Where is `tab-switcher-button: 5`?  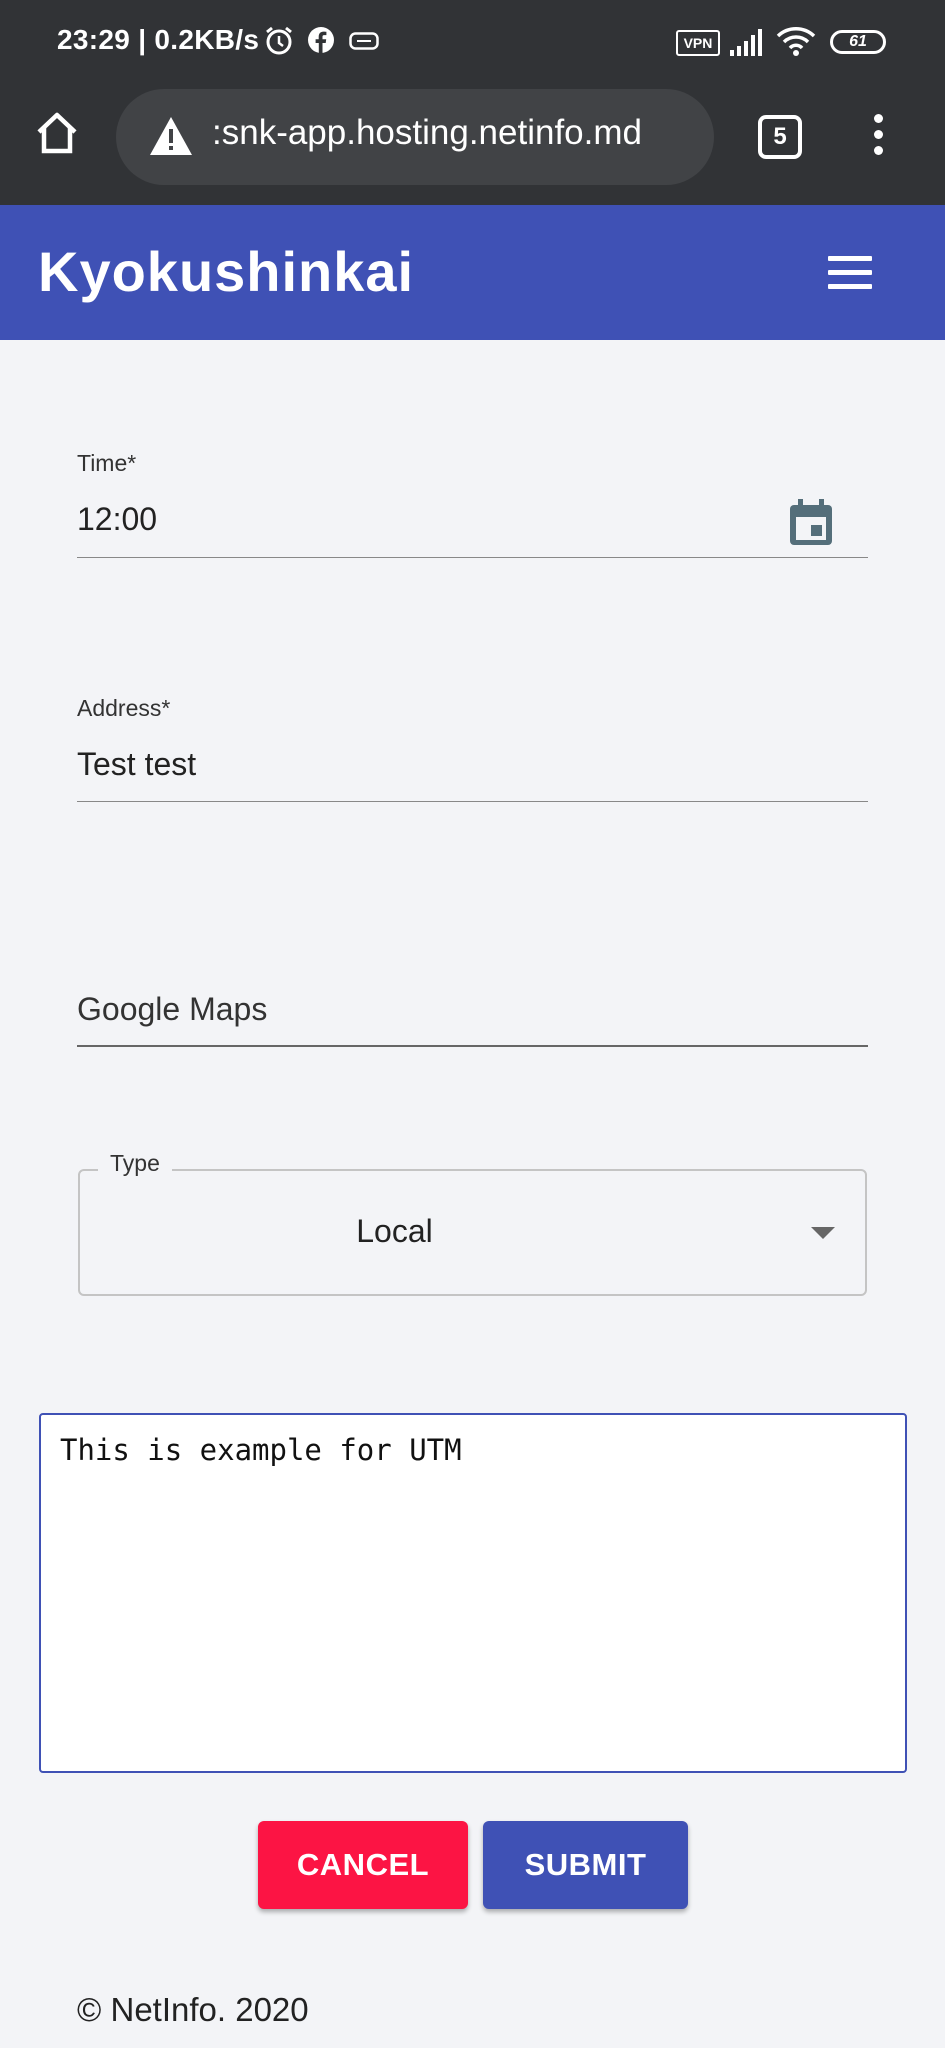
tab-switcher-button: 5 is located at coordinates (780, 137).